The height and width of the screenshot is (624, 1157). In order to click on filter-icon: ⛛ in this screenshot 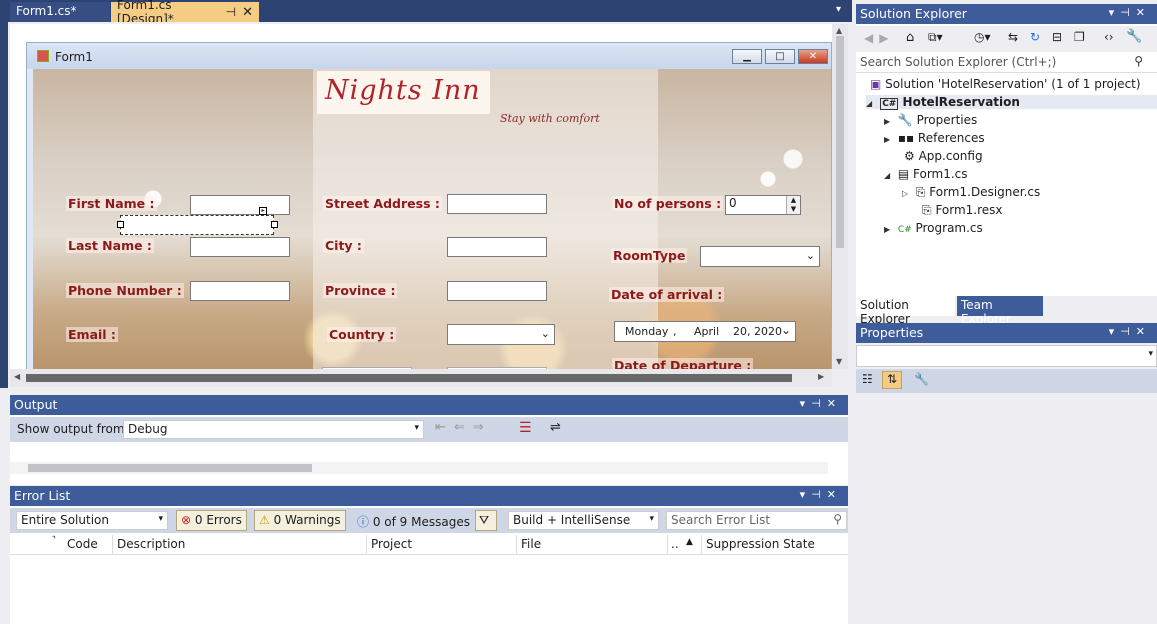, I will do `click(486, 520)`.